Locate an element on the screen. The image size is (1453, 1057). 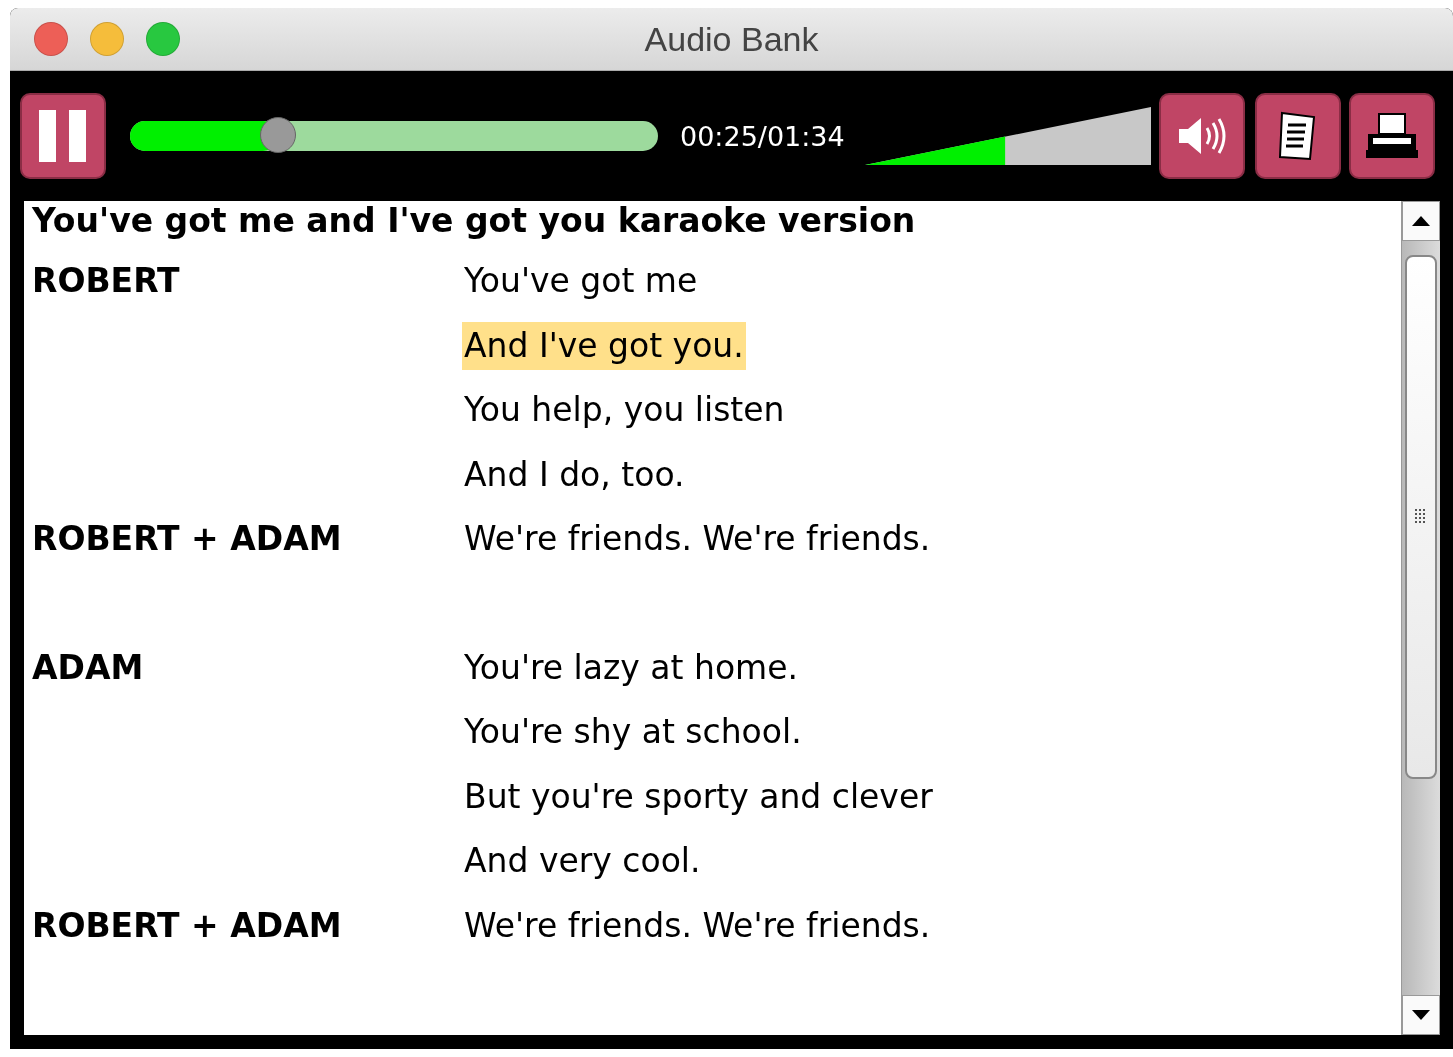
scroll-up-button is located at coordinates (1421, 221).